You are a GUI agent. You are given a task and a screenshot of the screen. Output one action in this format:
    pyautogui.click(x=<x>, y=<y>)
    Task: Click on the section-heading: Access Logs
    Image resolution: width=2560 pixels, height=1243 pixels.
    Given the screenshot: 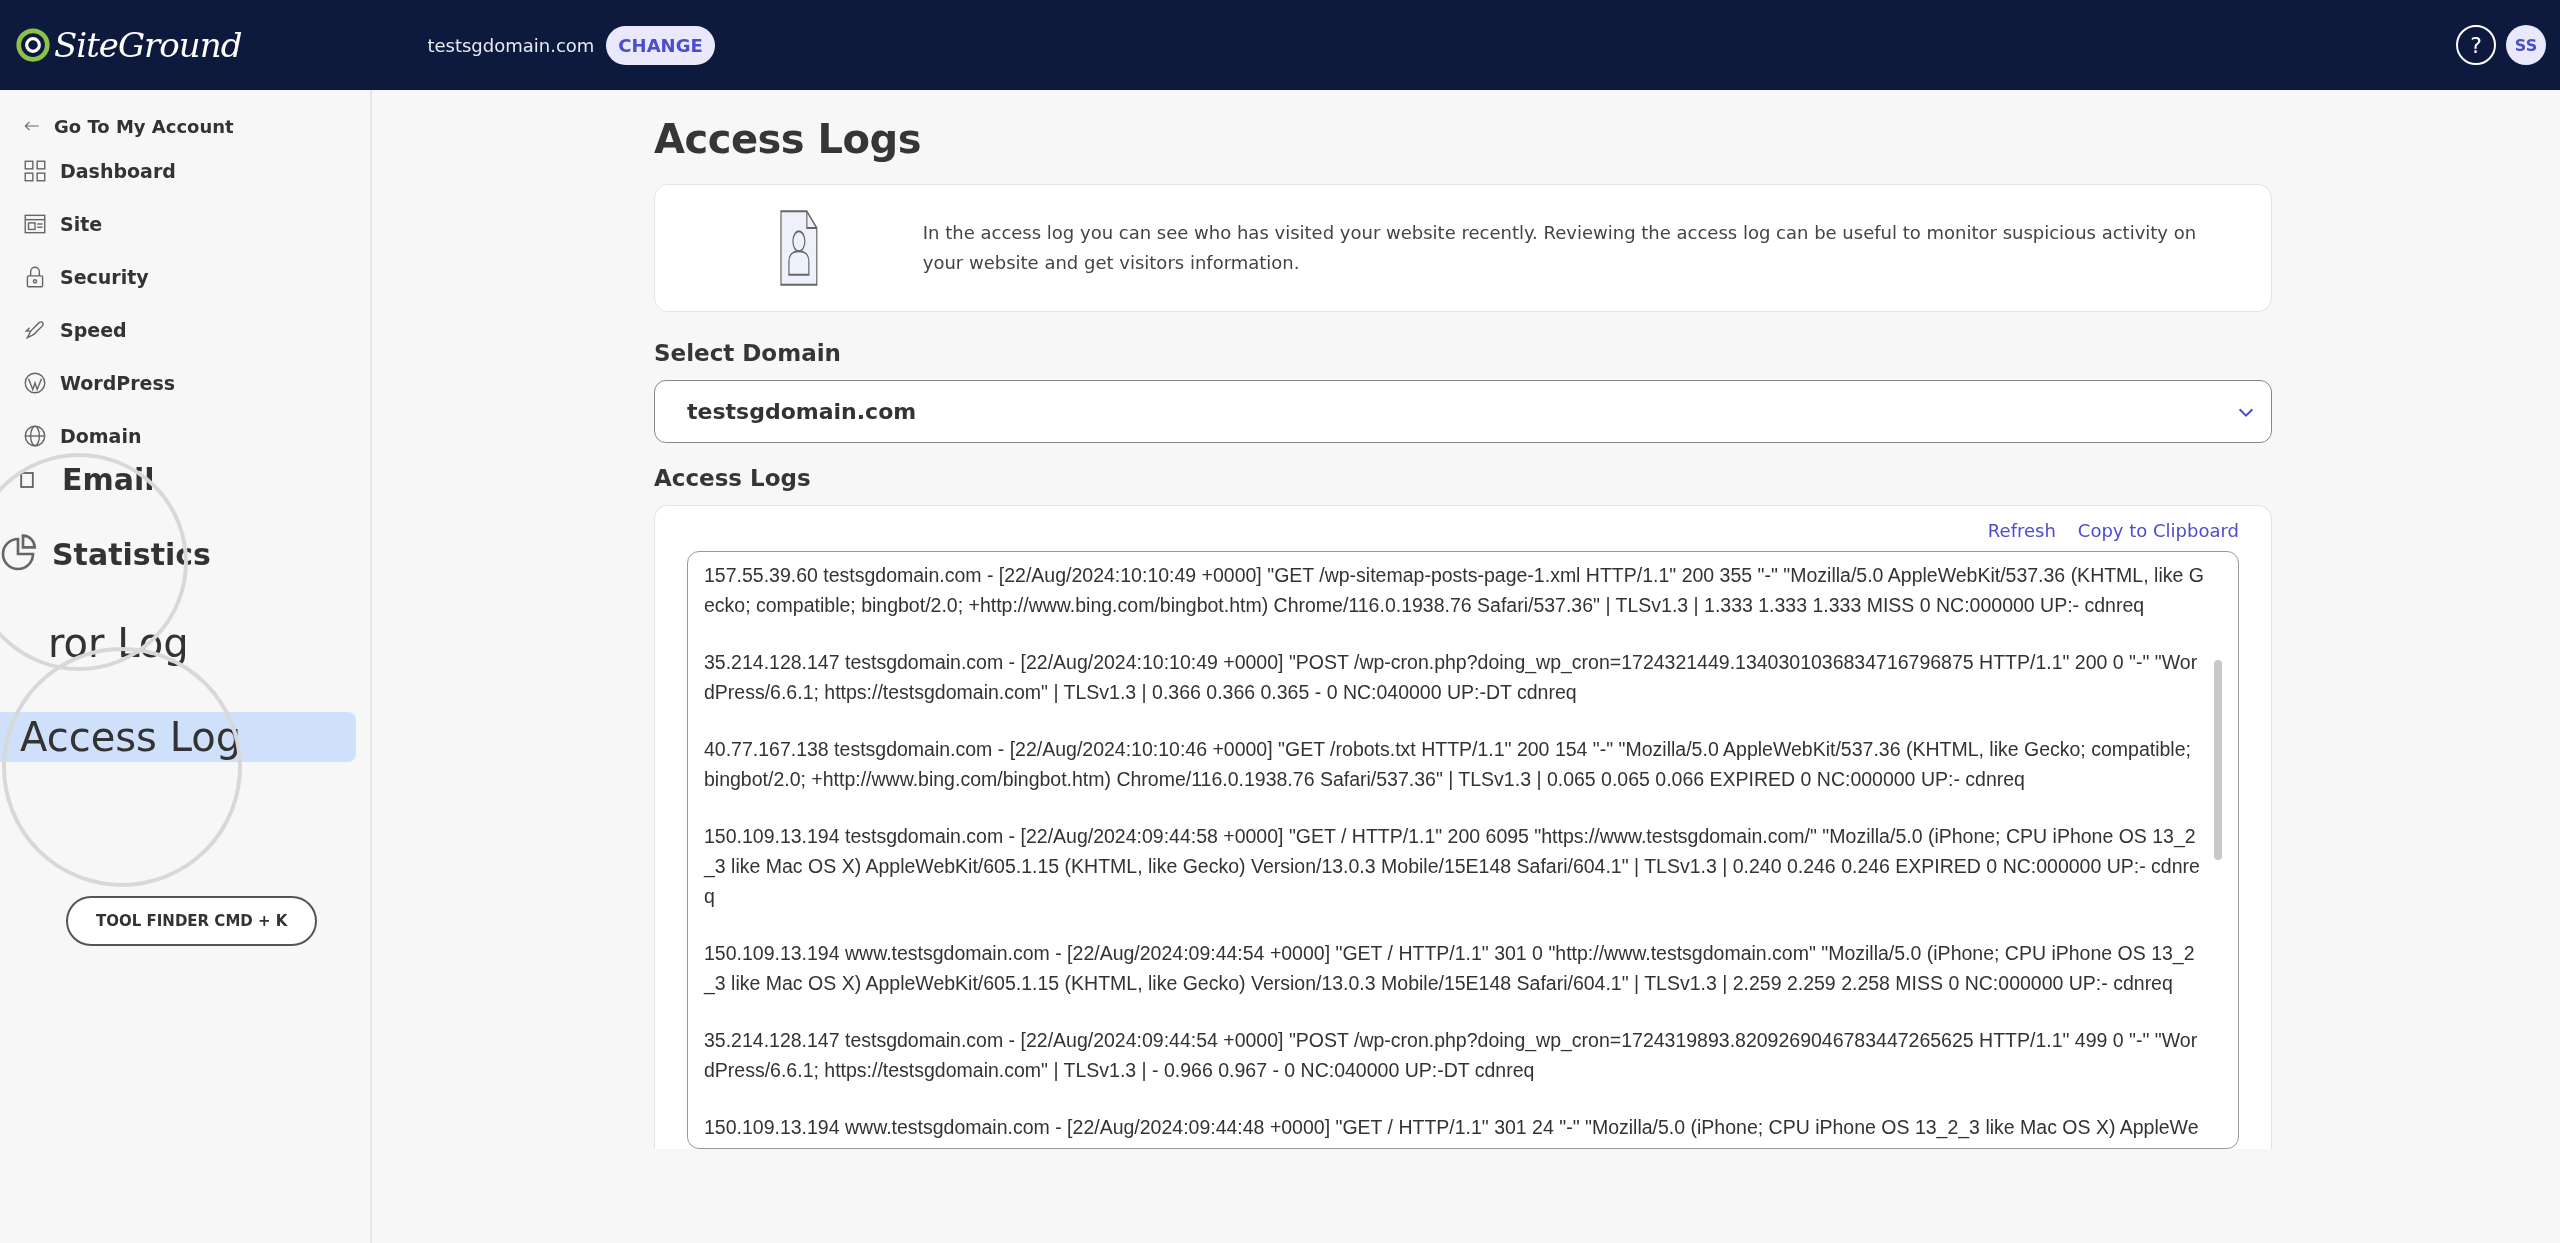 What is the action you would take?
    pyautogui.click(x=733, y=478)
    